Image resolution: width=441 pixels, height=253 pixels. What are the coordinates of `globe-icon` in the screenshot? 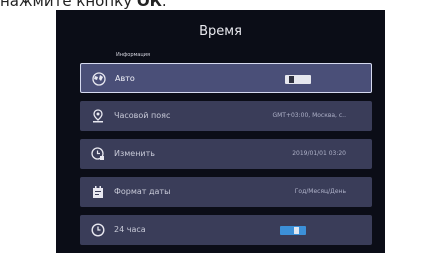 It's located at (99, 79).